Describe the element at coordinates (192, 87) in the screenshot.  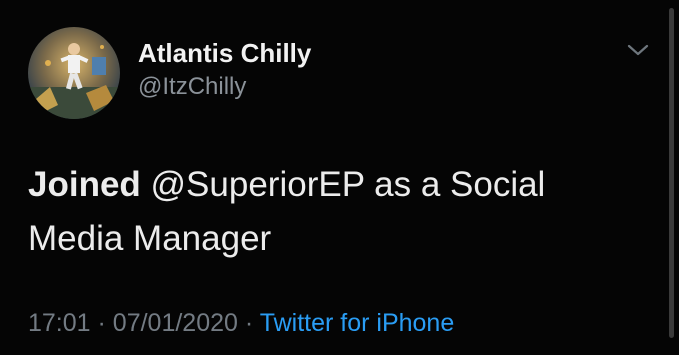
I see `user-handle: @ItzChilly` at that location.